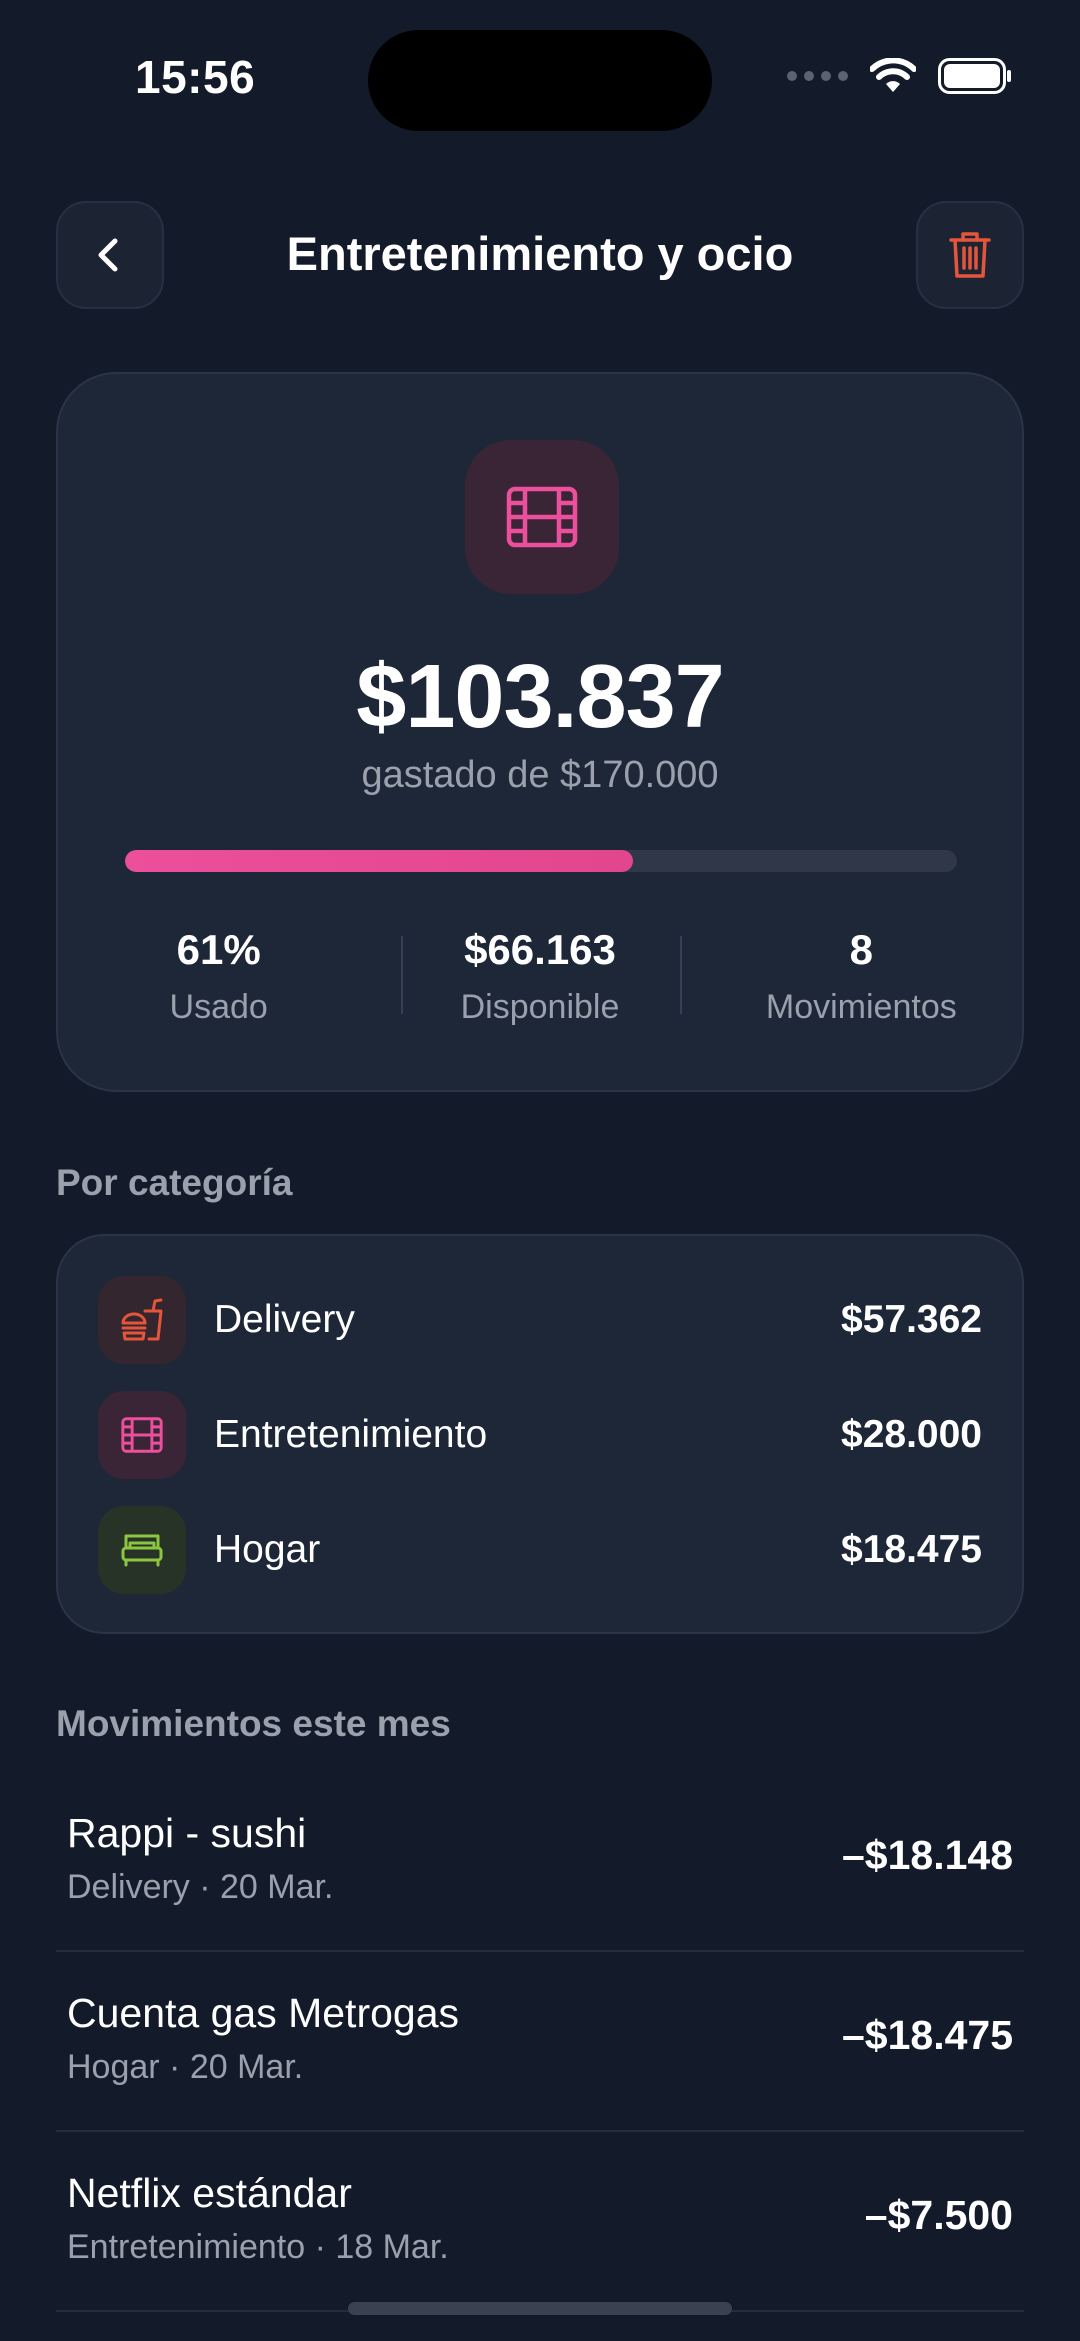  I want to click on budget-progress-bar, so click(541, 861).